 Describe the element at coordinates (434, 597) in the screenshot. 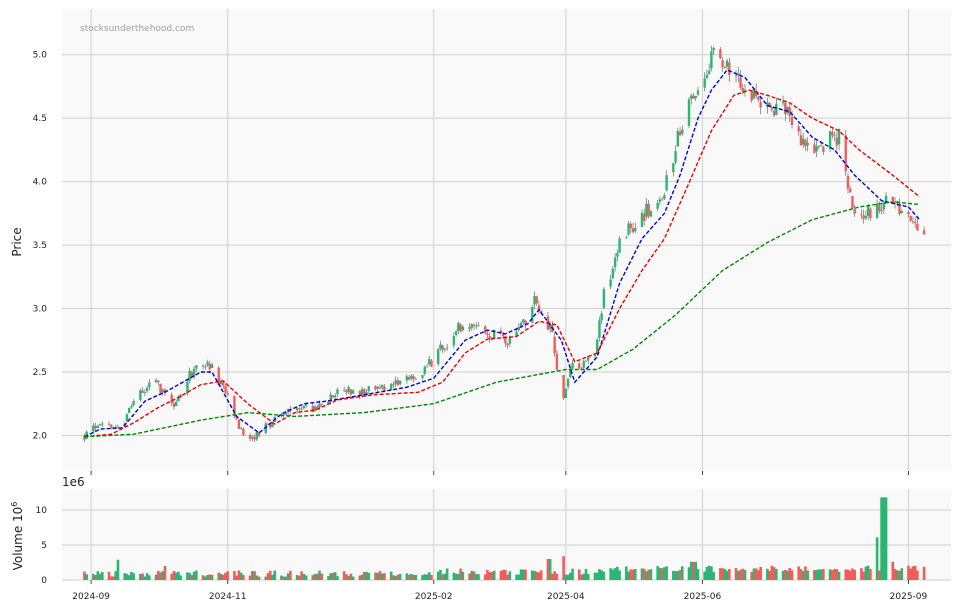

I see `x-tick-label: 2025-02` at that location.